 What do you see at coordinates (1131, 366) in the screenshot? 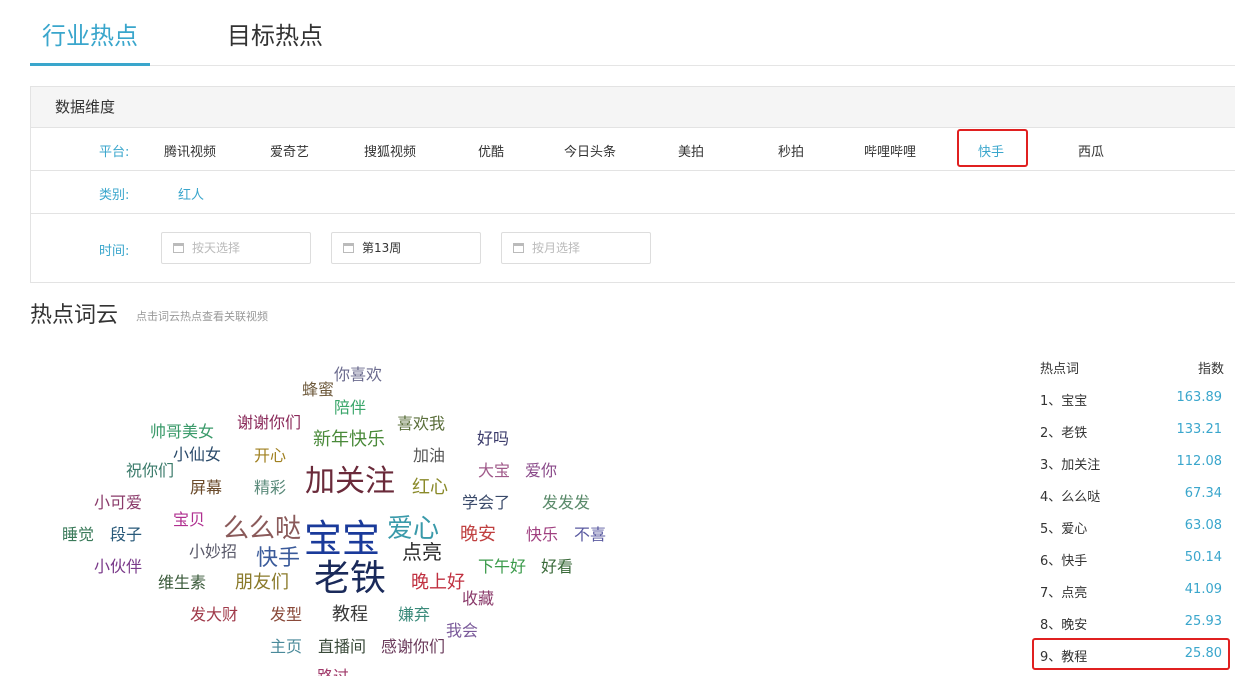
I see `ranking-header: 热点词 指数` at bounding box center [1131, 366].